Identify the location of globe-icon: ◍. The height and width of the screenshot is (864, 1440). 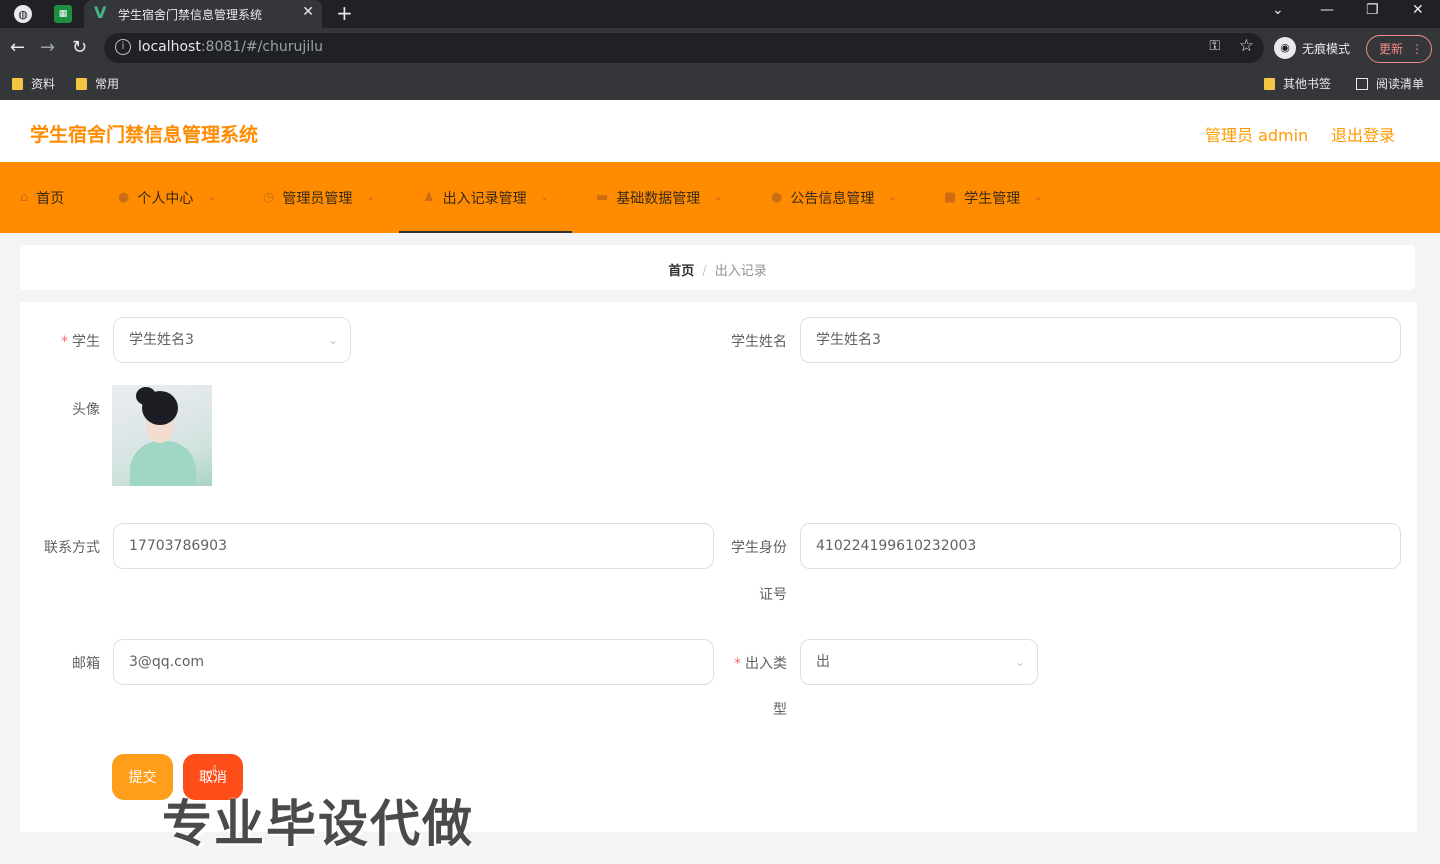
(23, 14).